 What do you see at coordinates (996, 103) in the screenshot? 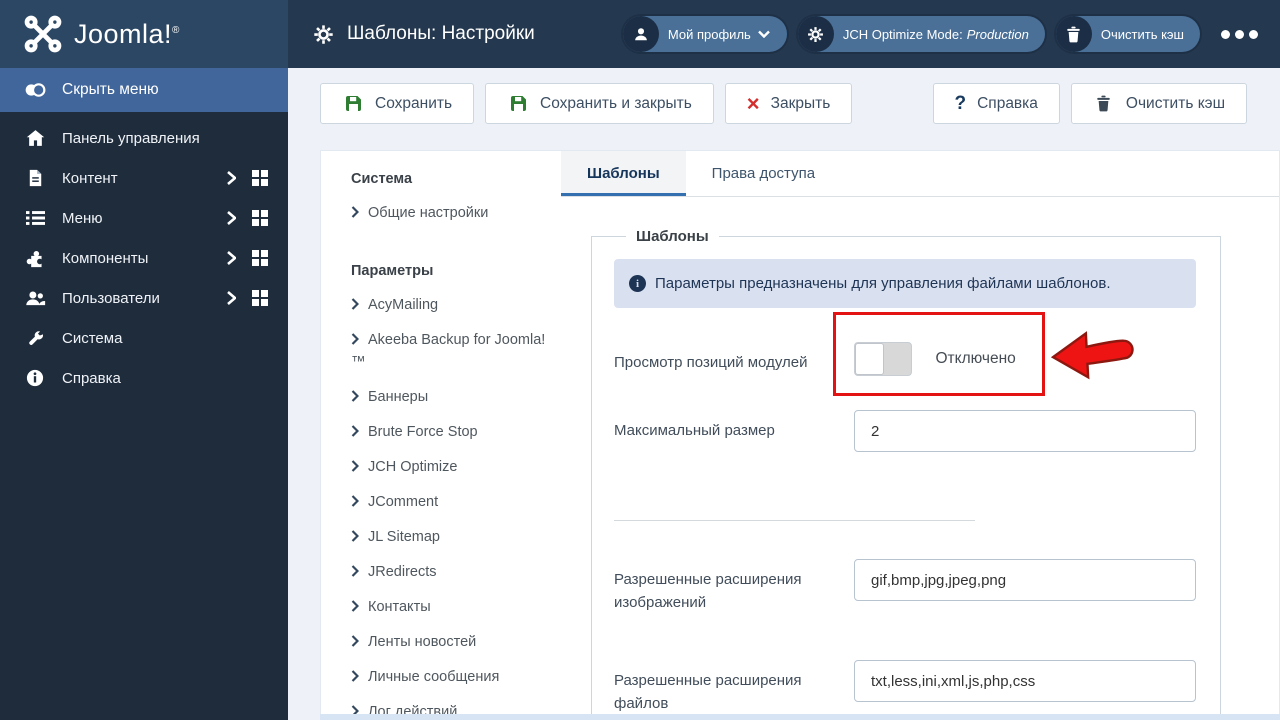
I see `help-button: ? Справка` at bounding box center [996, 103].